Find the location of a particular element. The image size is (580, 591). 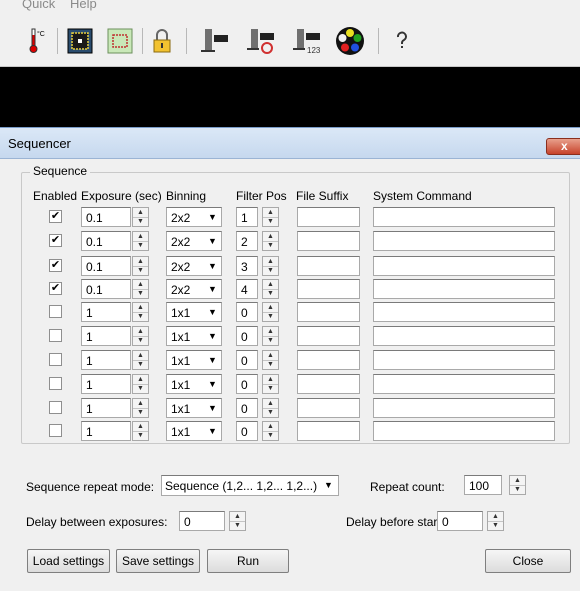

repeat-count-input: 100 is located at coordinates (483, 485).